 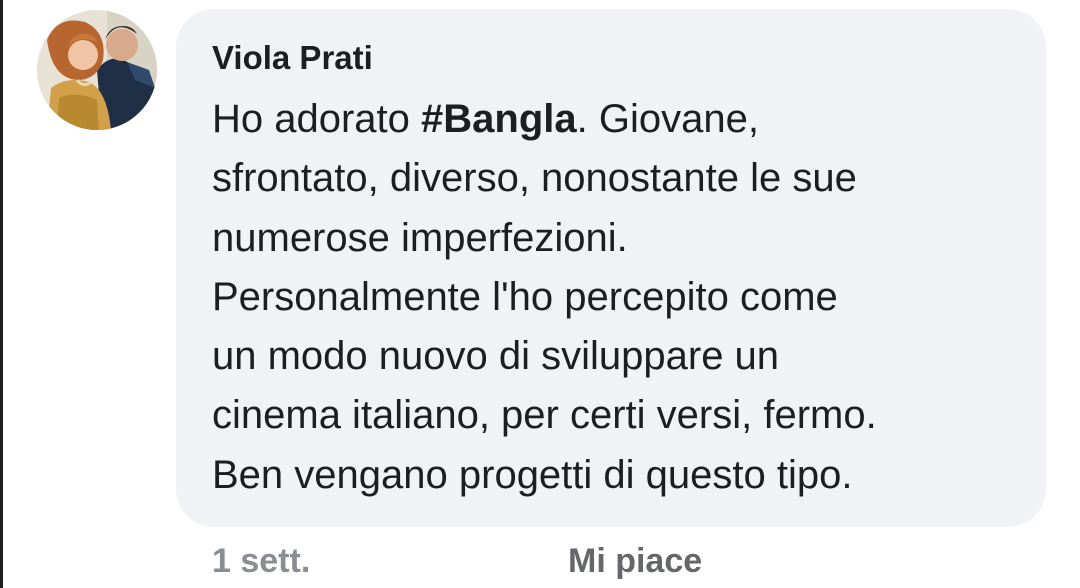 I want to click on comment-line: cinema italiano, per certi versi, fermo., so click(x=544, y=415).